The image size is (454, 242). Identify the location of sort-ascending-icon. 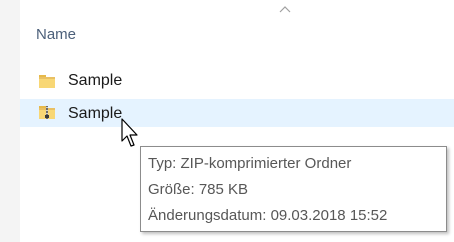
(285, 9).